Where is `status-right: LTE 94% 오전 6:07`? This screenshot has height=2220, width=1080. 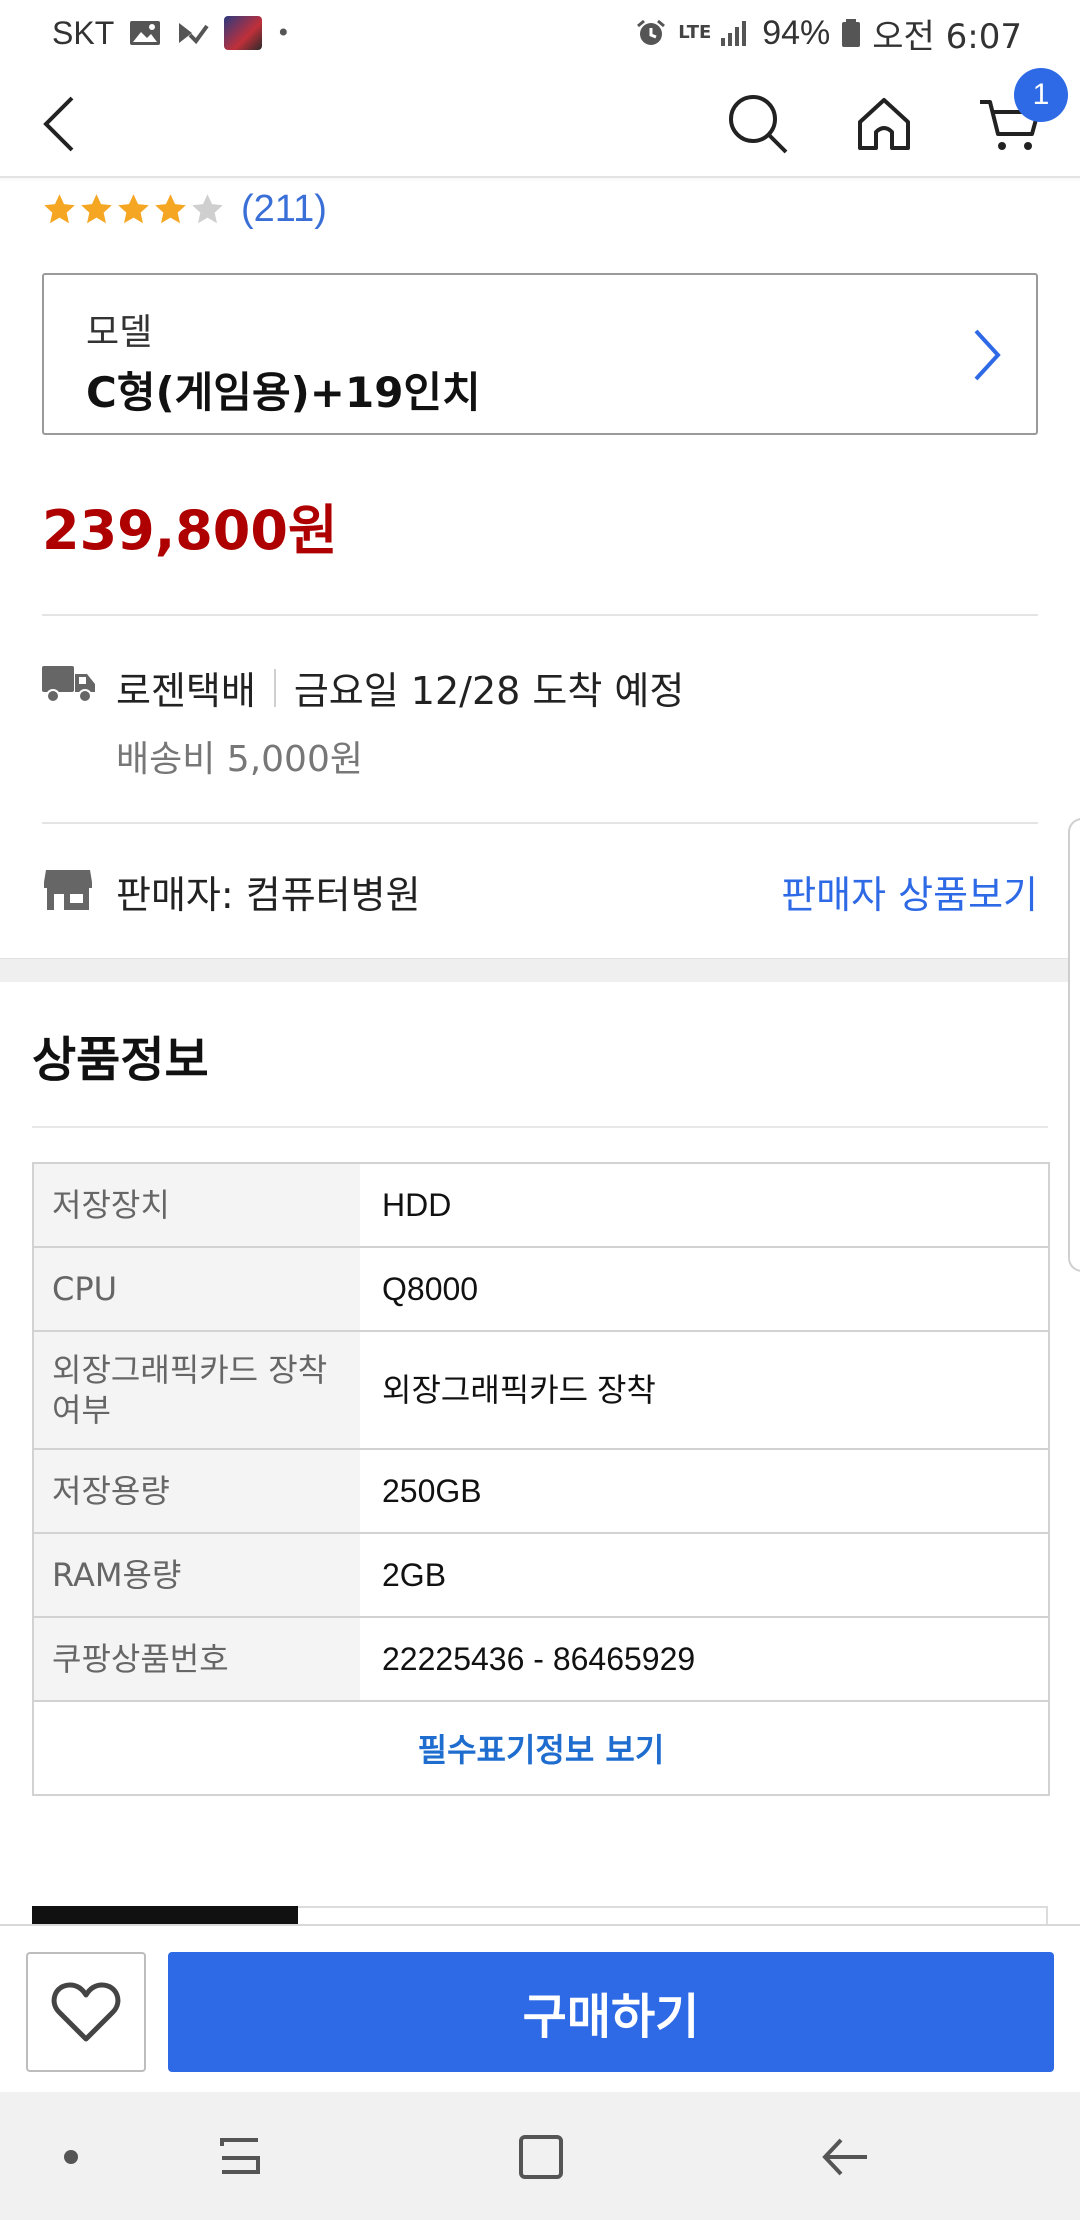 status-right: LTE 94% 오전 6:07 is located at coordinates (828, 34).